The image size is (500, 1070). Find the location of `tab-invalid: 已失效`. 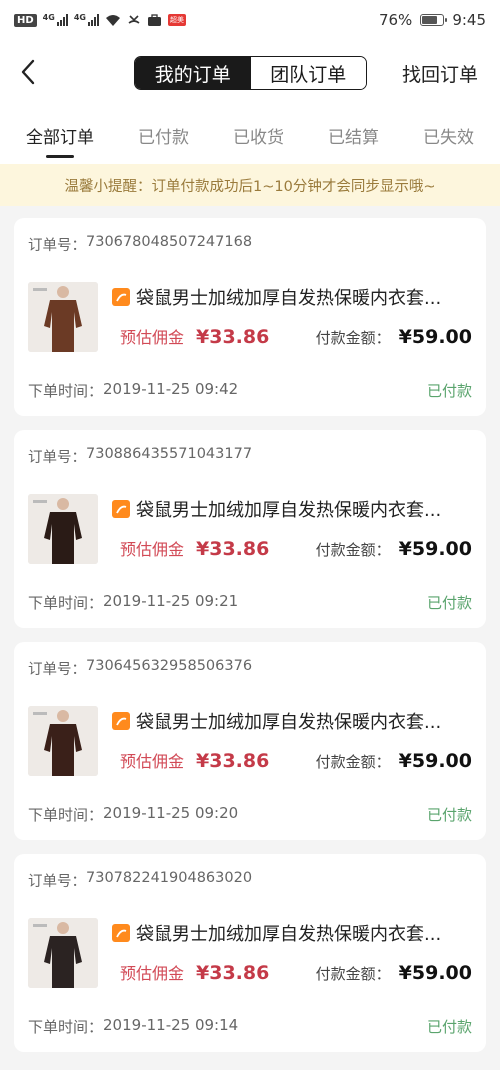

tab-invalid: 已失效 is located at coordinates (448, 135).